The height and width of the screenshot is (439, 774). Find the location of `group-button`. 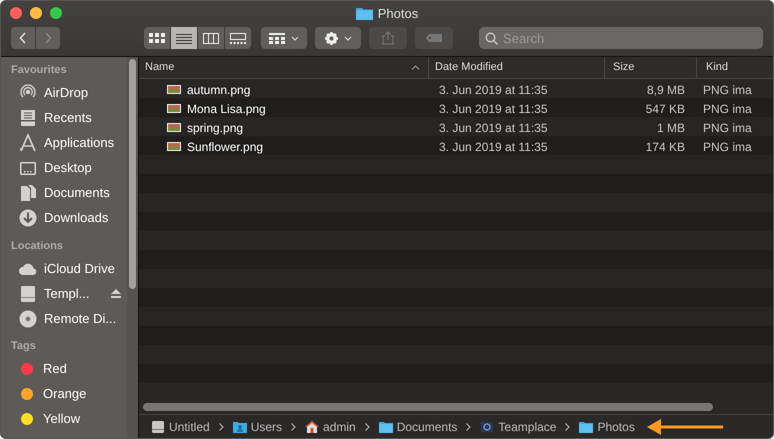

group-button is located at coordinates (284, 38).